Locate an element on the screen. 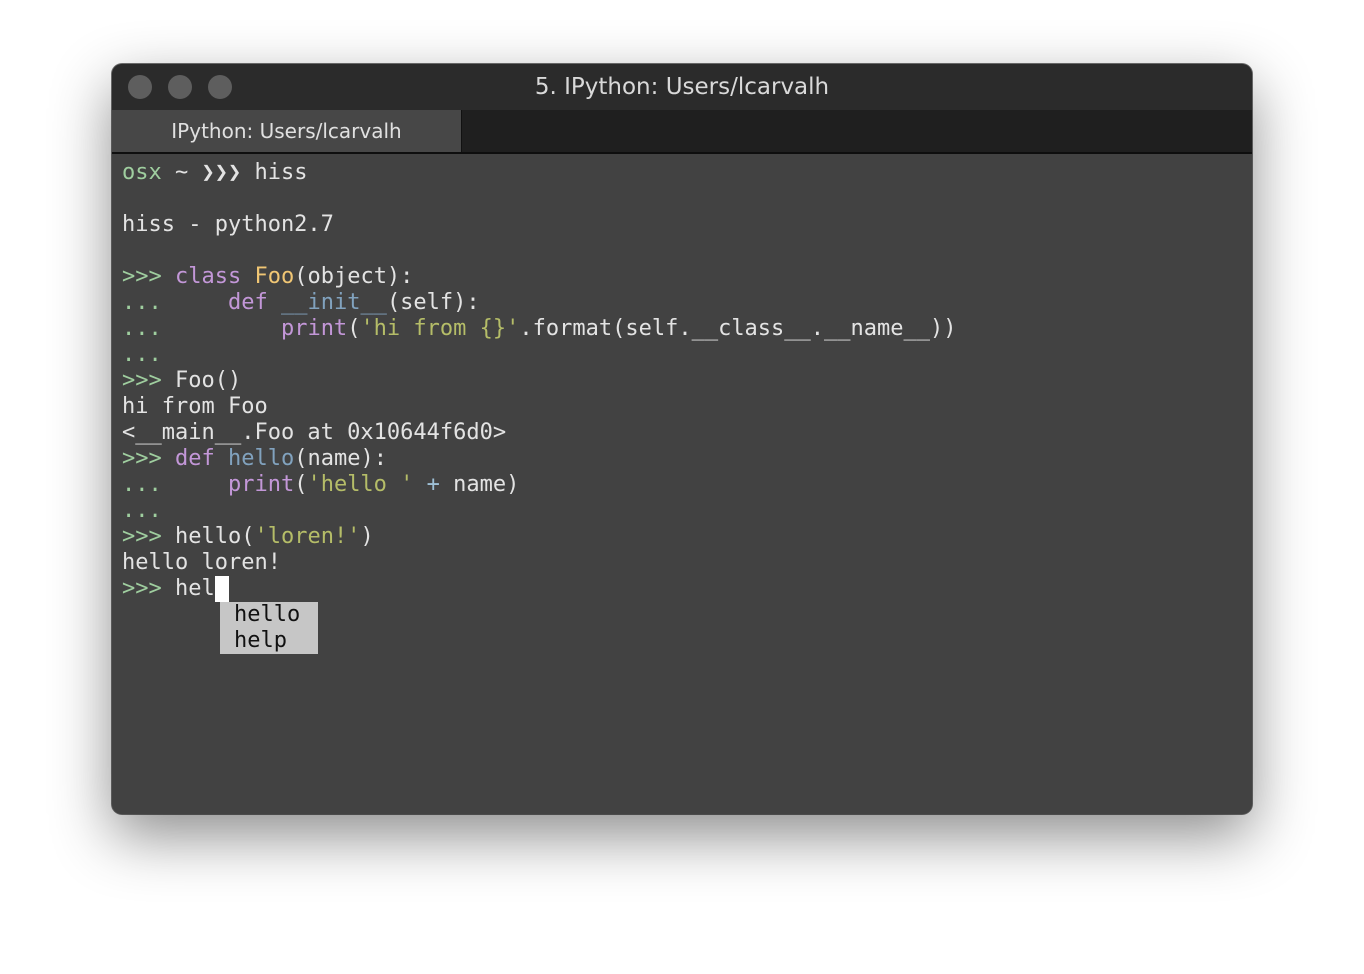 The width and height of the screenshot is (1364, 974). code-line: >>> Foo() is located at coordinates (181, 381).